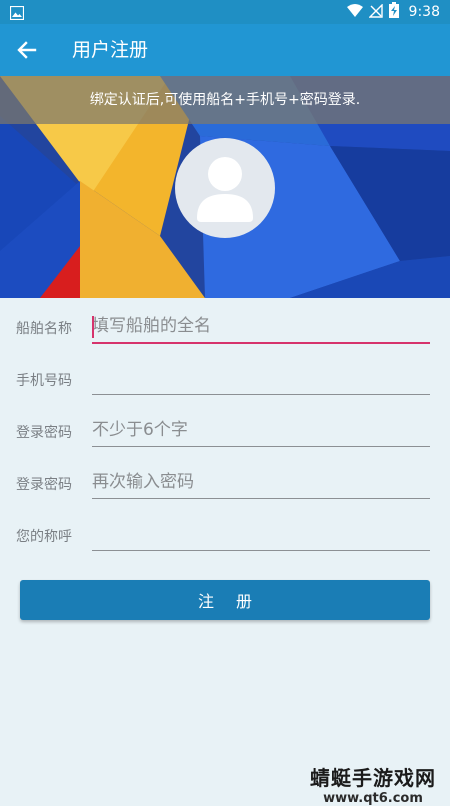 This screenshot has height=806, width=450. What do you see at coordinates (354, 12) in the screenshot?
I see `wifi-icon` at bounding box center [354, 12].